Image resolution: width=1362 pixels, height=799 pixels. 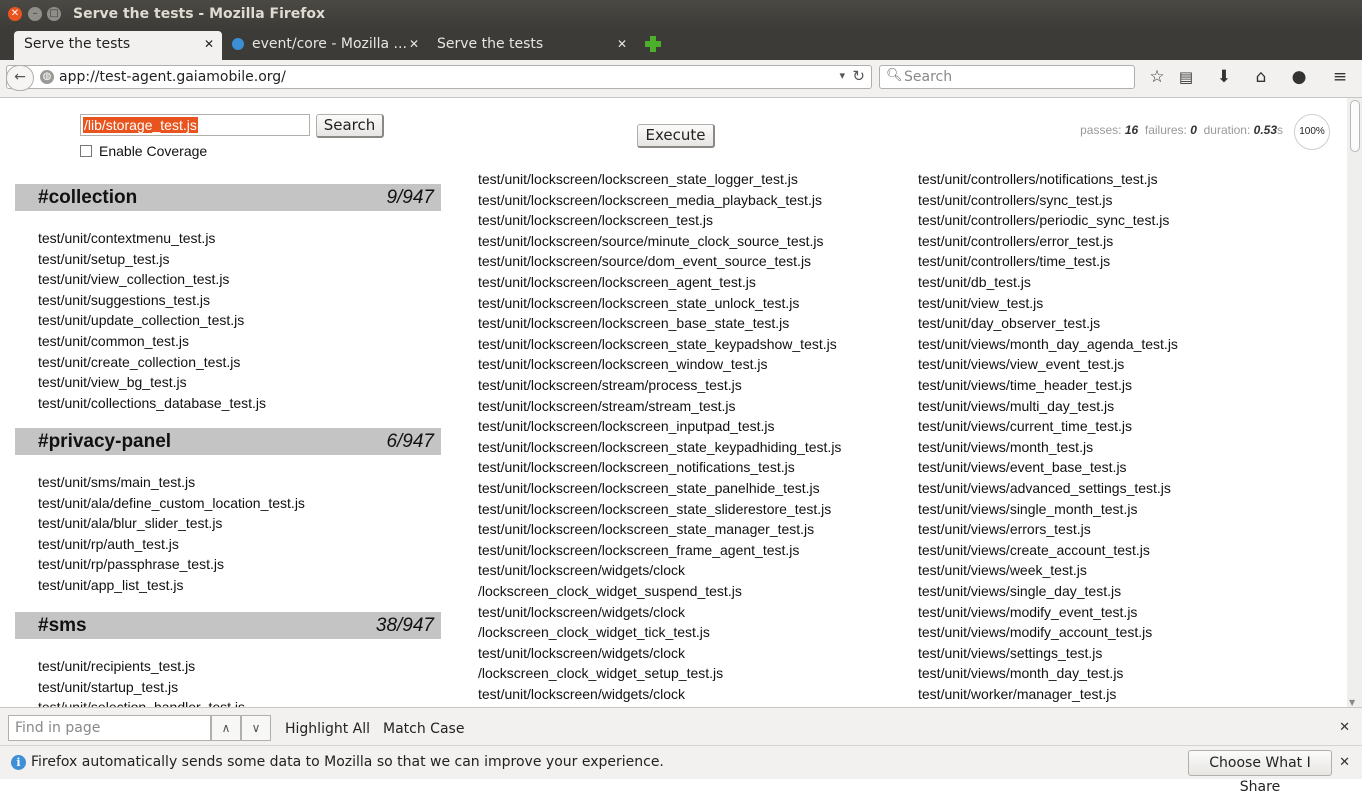 I want to click on test-link: test/unit/views/create_account_test.js, so click(x=1034, y=550).